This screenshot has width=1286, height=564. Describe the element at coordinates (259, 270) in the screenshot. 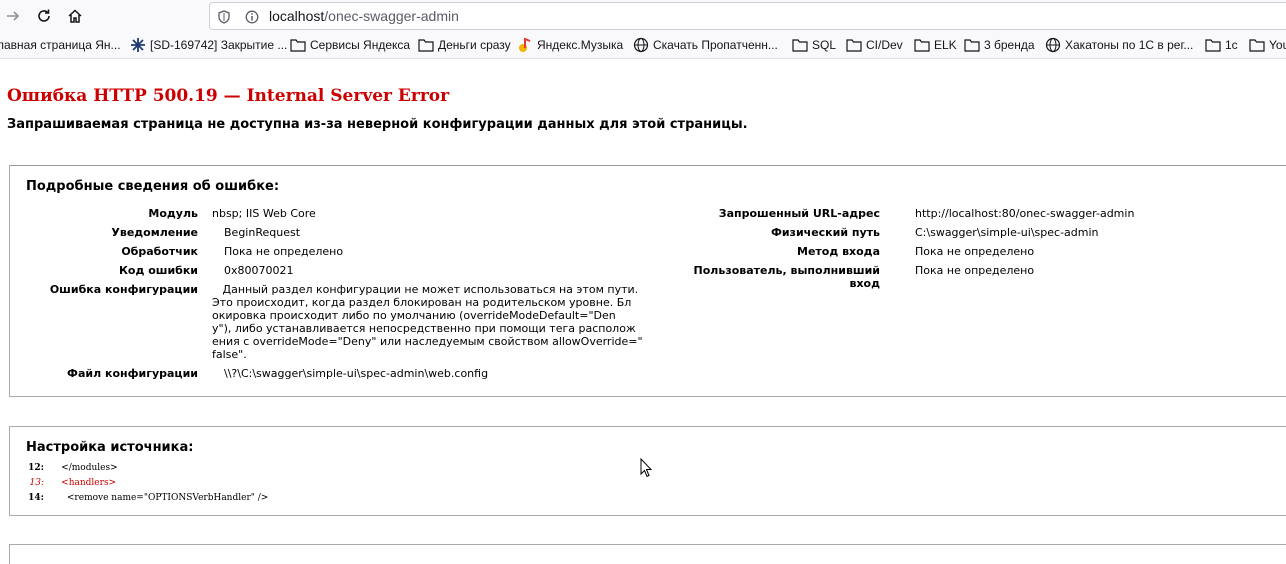

I see `value-error-code: 0x80070021` at that location.